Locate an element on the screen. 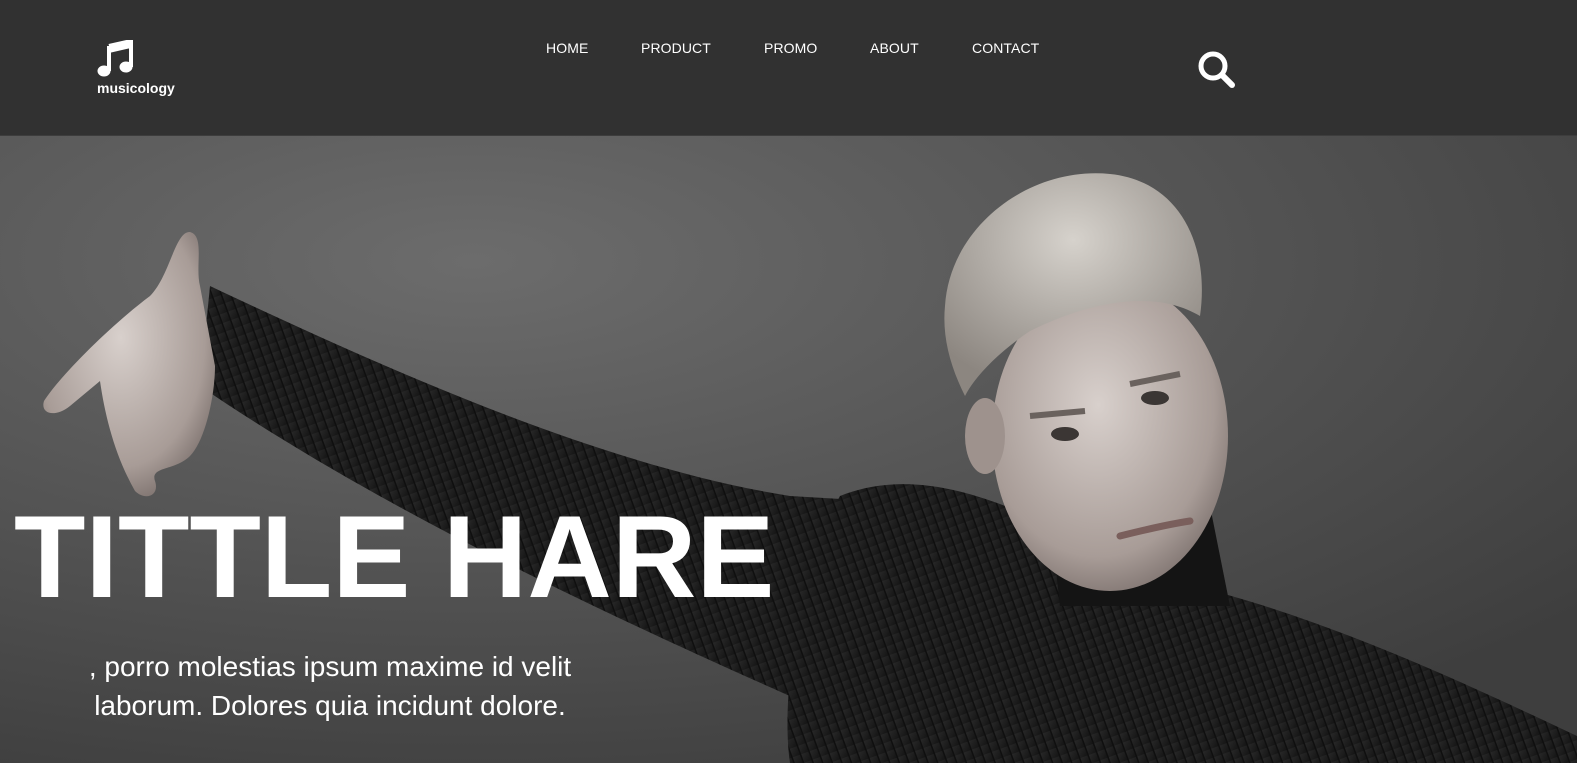 The image size is (1577, 763). nav-product: PRODUCT is located at coordinates (676, 48).